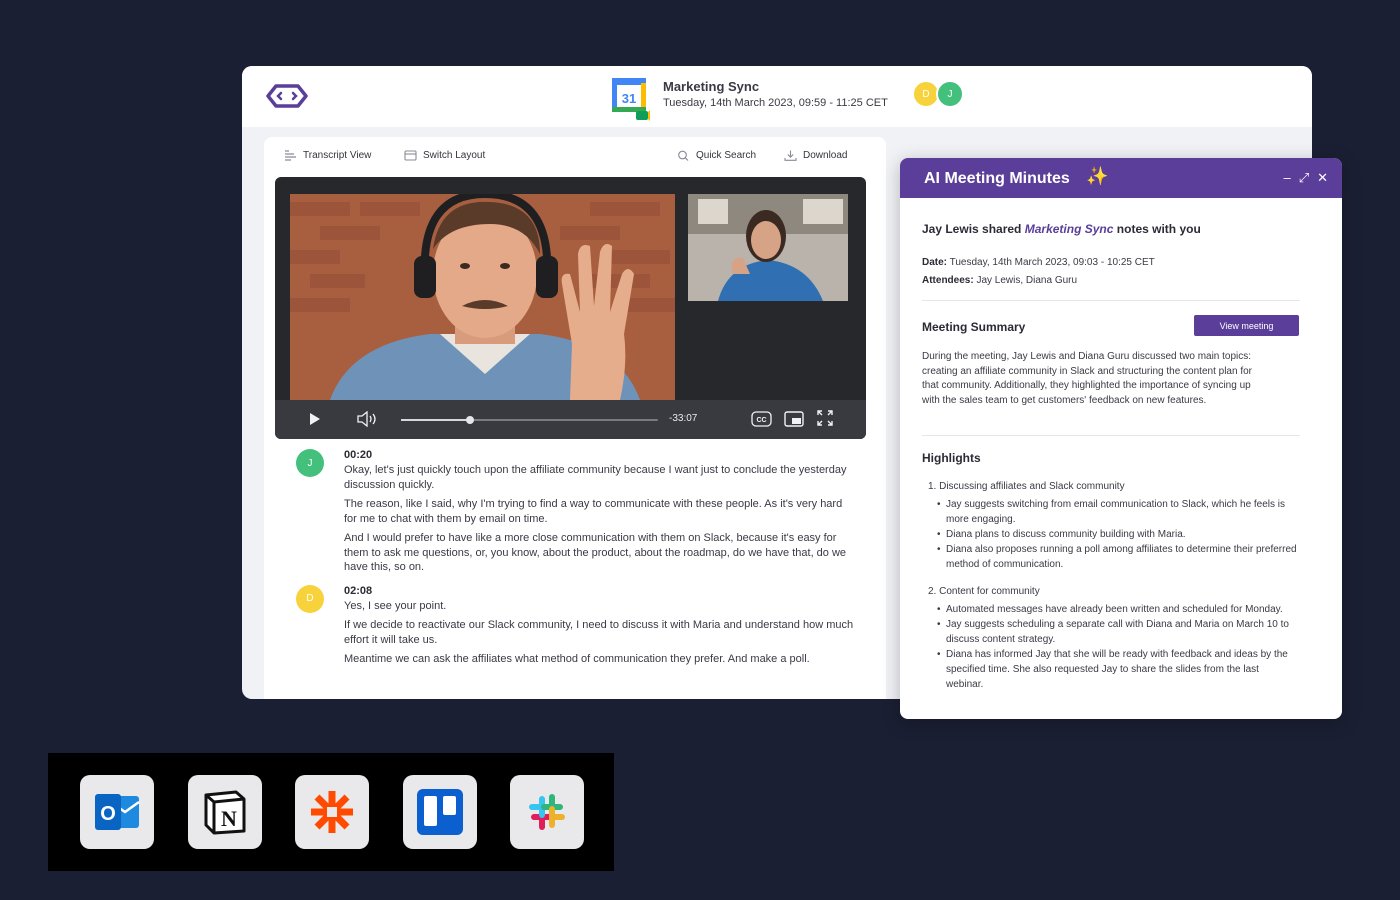 Image resolution: width=1400 pixels, height=900 pixels. I want to click on download-icon, so click(790, 155).